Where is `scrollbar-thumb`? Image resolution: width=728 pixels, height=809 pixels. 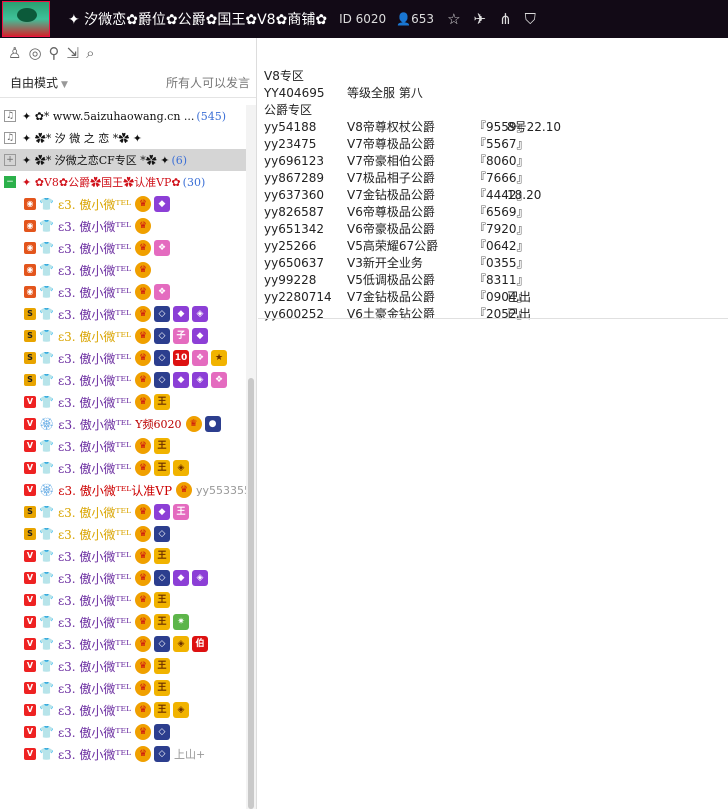
scrollbar-thumb is located at coordinates (251, 593).